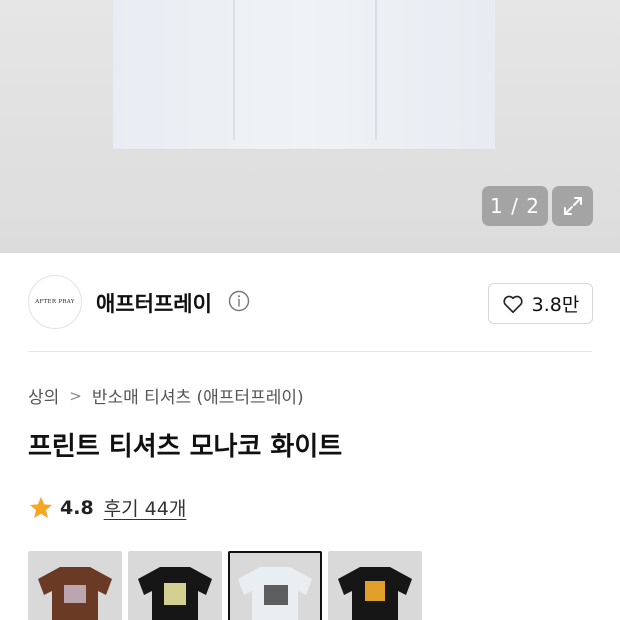  I want to click on divider, so click(310, 351).